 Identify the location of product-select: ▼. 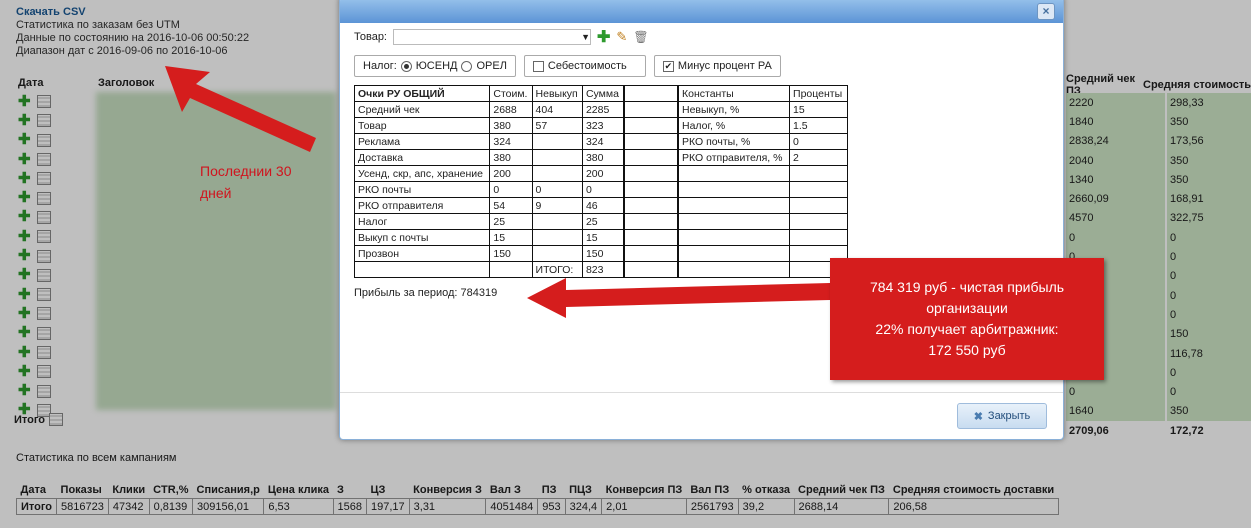
(492, 37).